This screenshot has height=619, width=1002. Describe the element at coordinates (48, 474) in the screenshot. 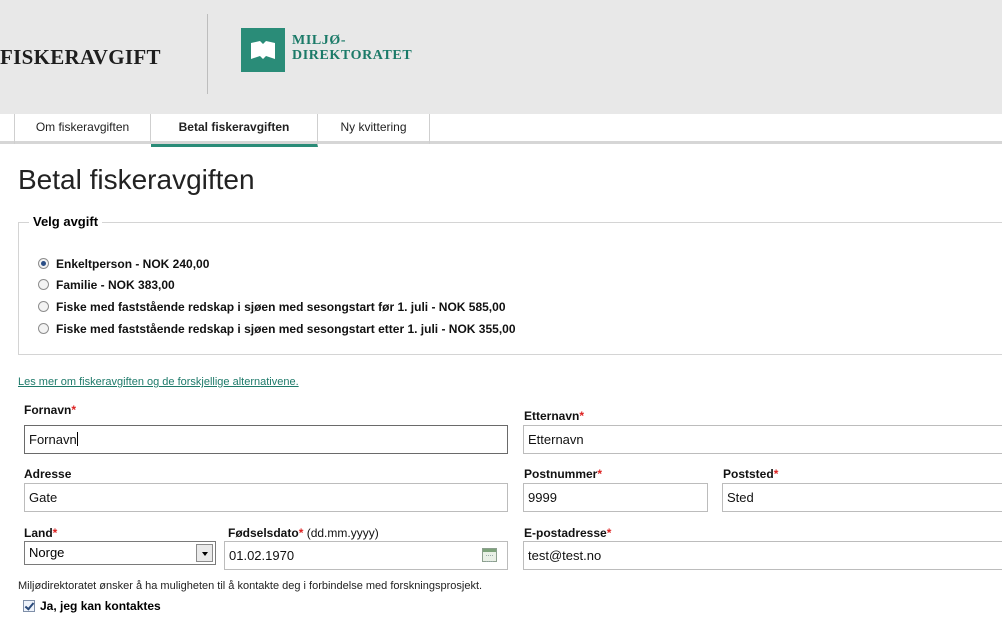

I see `adresse-label: Adresse` at that location.